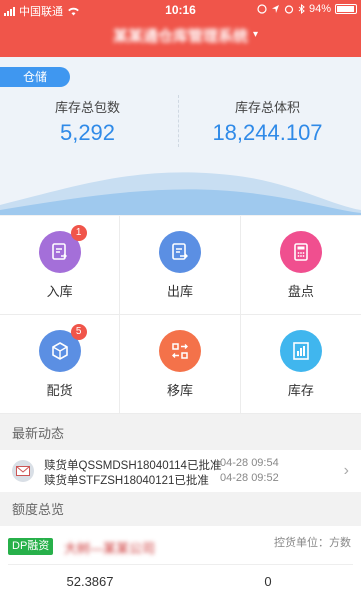 This screenshot has width=361, height=592. I want to click on grid-item-label: 移库, so click(179, 390).